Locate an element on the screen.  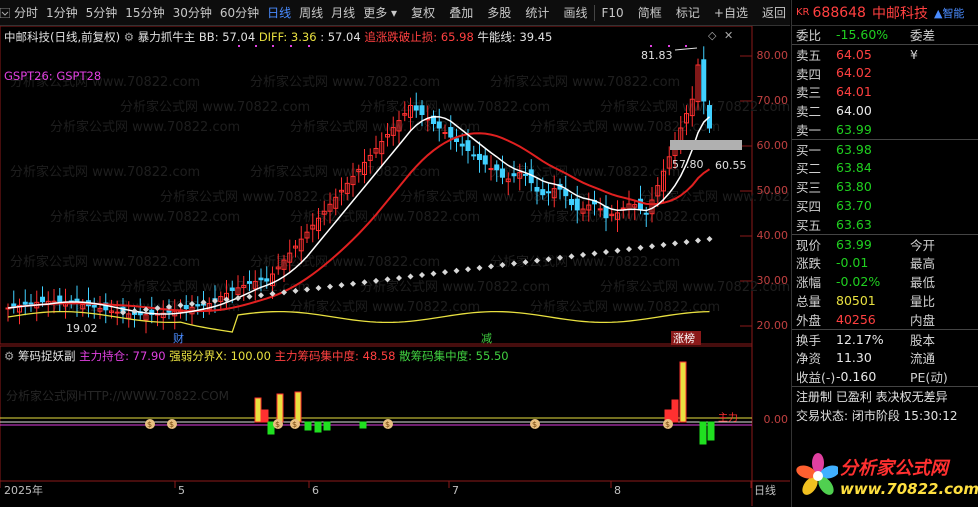
sell-level-4: 卖四 64.02 is located at coordinates (885, 73).